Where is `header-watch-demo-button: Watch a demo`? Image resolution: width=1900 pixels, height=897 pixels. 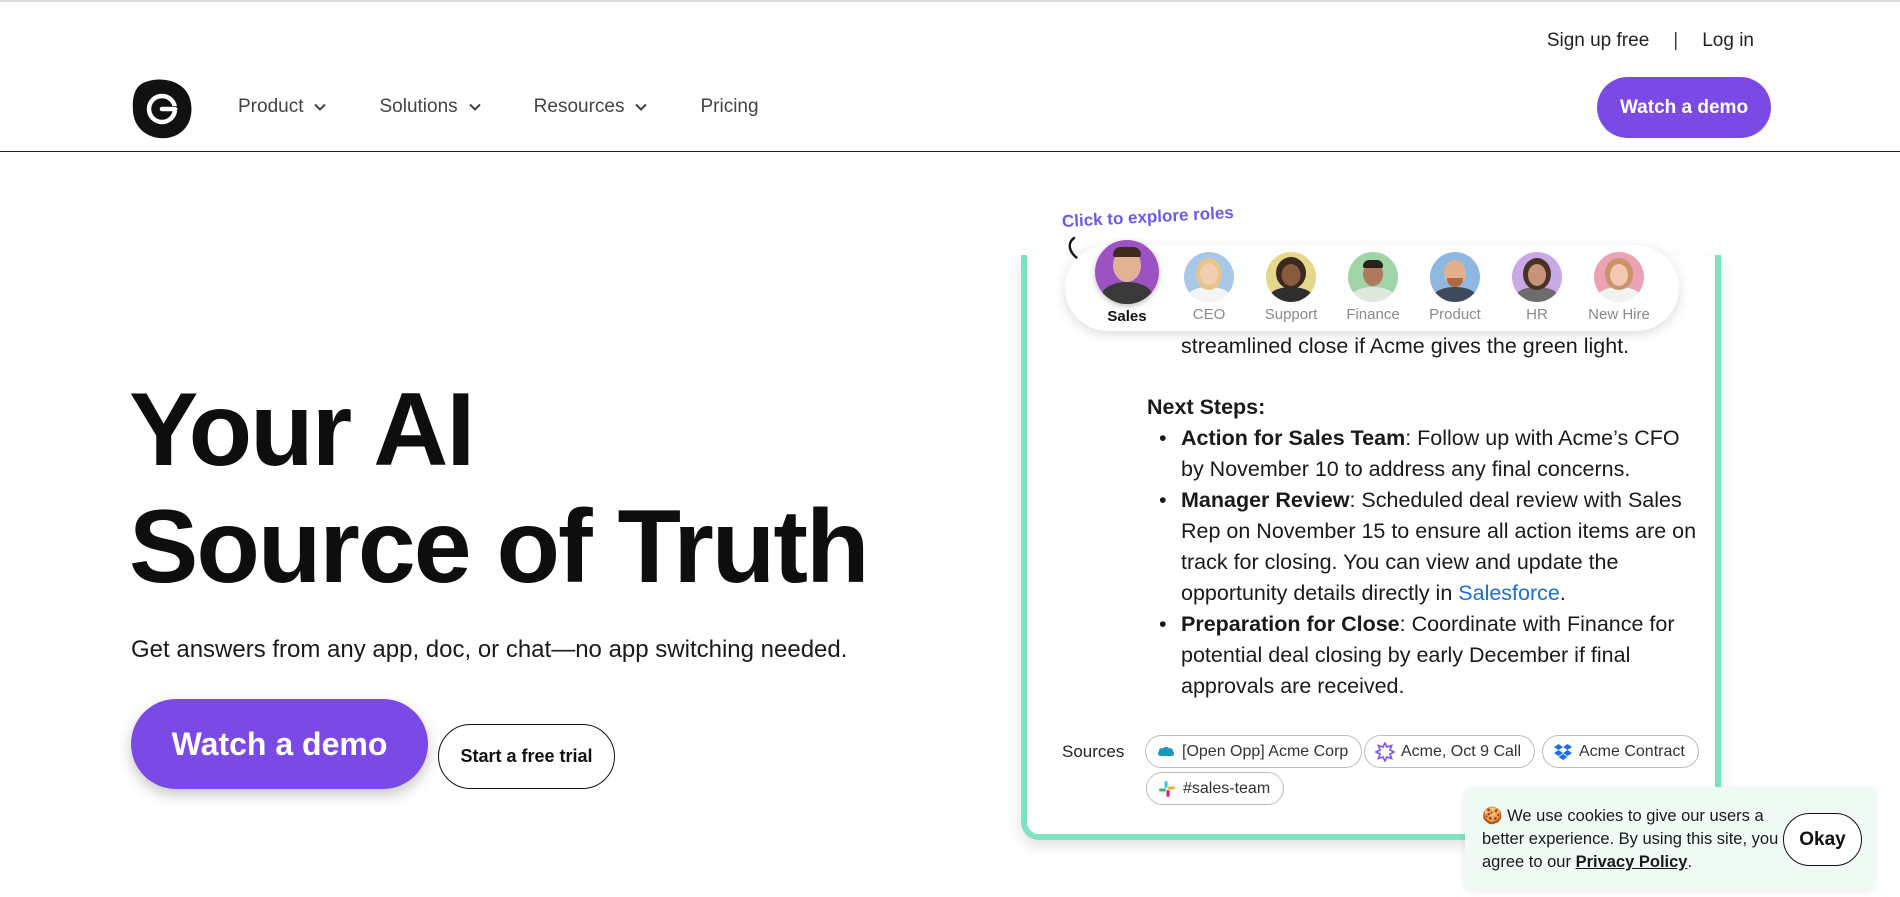 header-watch-demo-button: Watch a demo is located at coordinates (1684, 107).